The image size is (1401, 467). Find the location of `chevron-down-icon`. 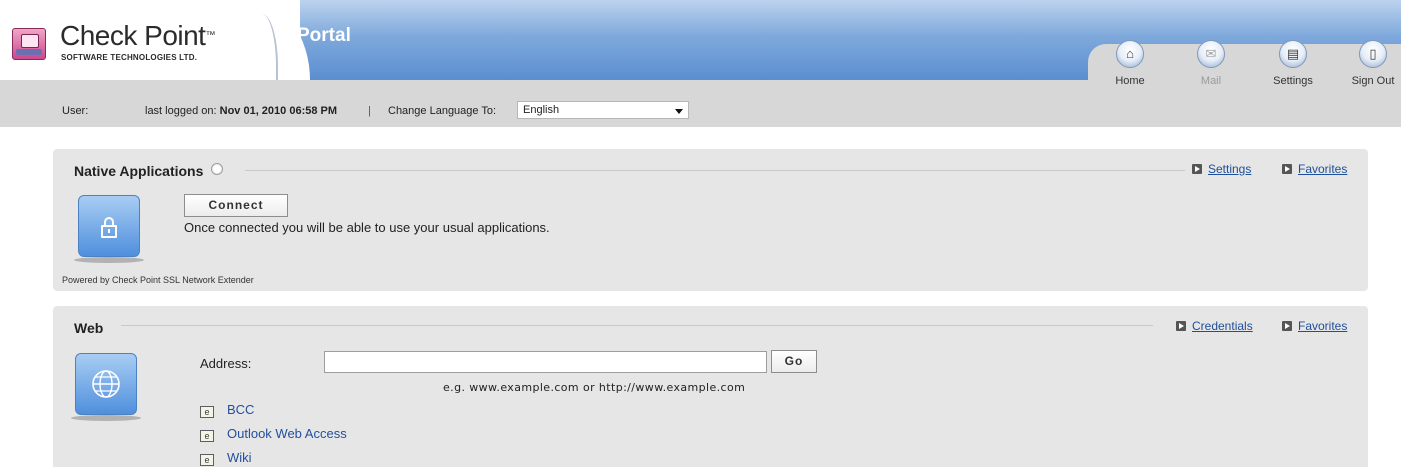

chevron-down-icon is located at coordinates (679, 111).